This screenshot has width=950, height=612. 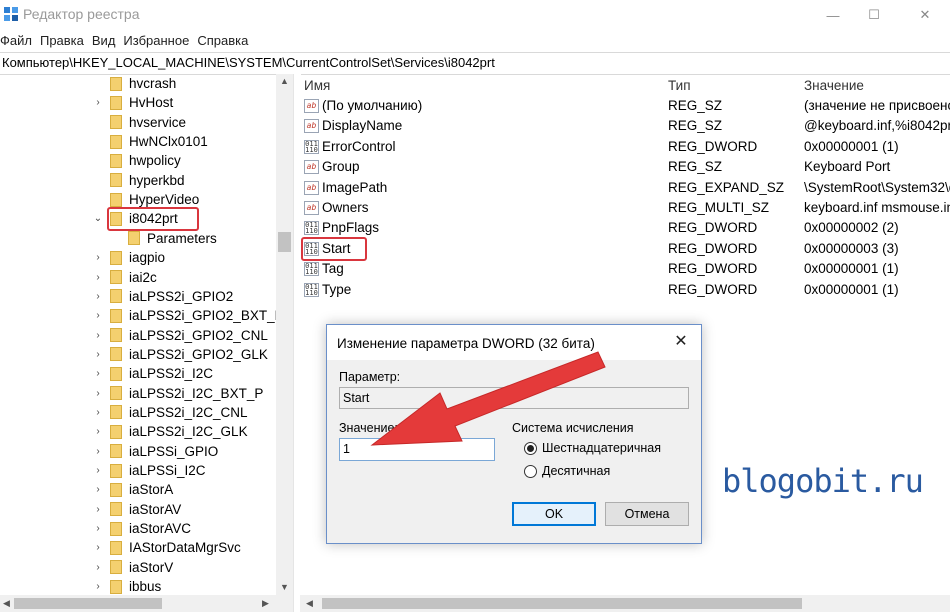 What do you see at coordinates (530, 448) in the screenshot?
I see `radio-hex` at bounding box center [530, 448].